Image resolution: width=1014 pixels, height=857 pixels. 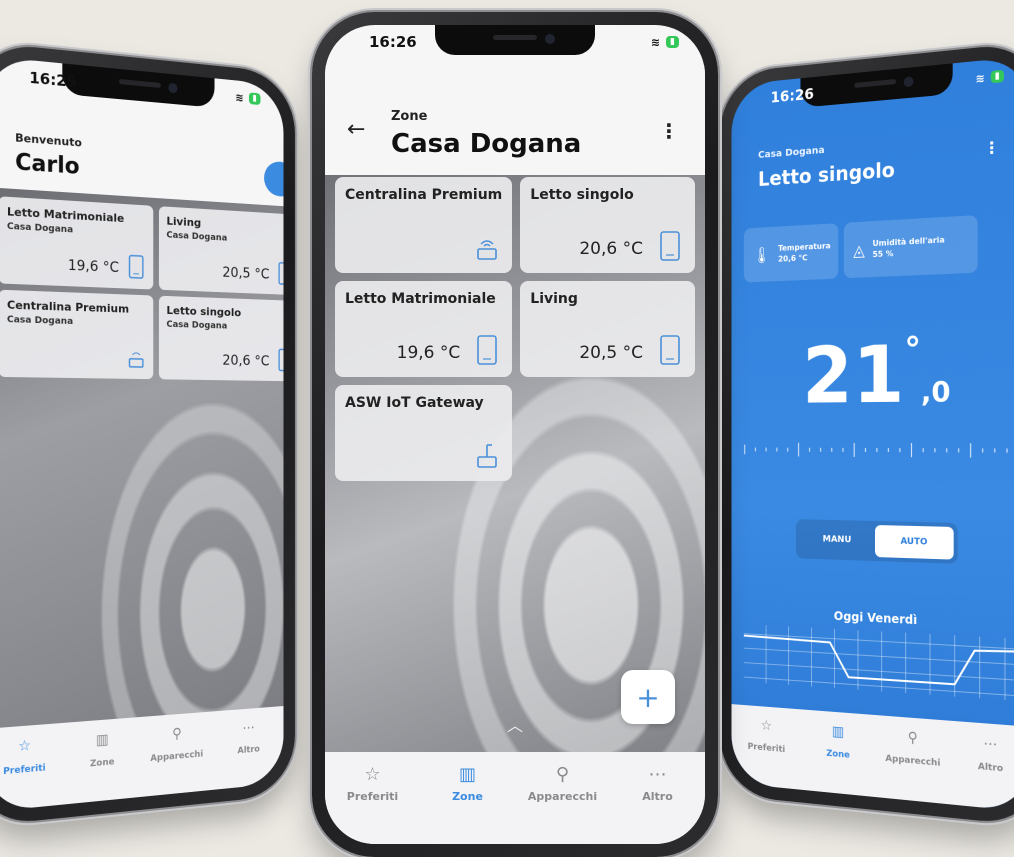 I want to click on device-card: Letto Matrimoniale 19,6 °C, so click(x=423, y=329).